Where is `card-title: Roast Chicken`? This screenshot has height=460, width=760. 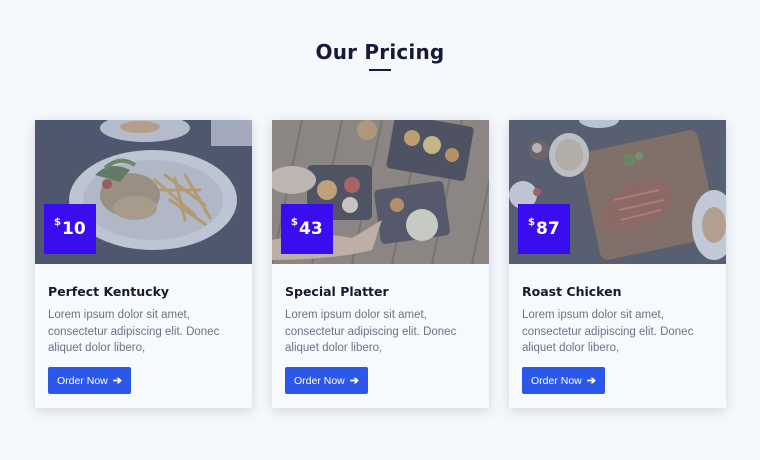
card-title: Roast Chicken is located at coordinates (572, 291).